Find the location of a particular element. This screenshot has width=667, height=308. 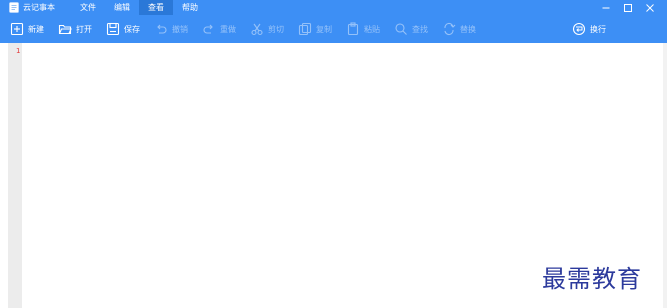

close-button is located at coordinates (650, 7).